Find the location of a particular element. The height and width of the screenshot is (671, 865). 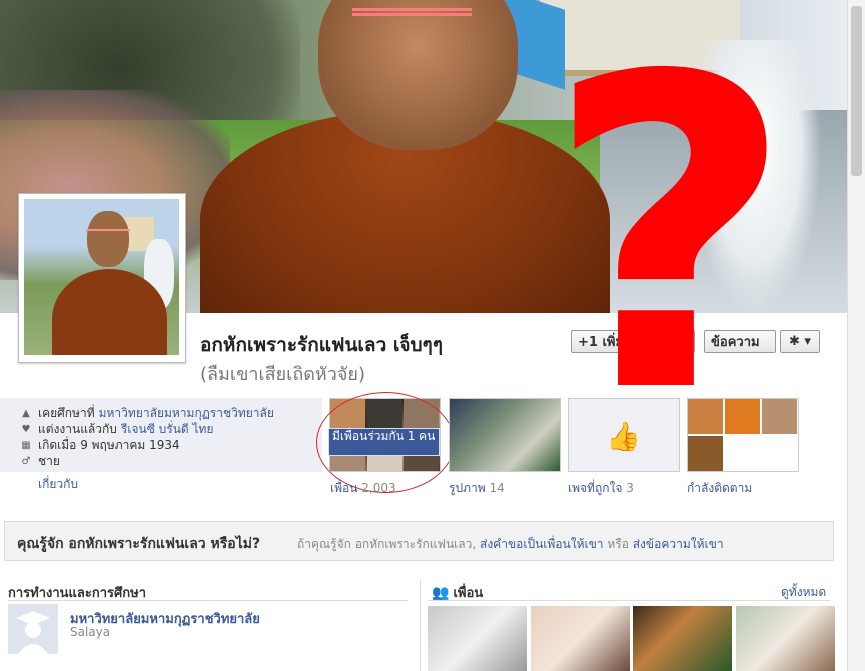

column-divider is located at coordinates (420, 625).